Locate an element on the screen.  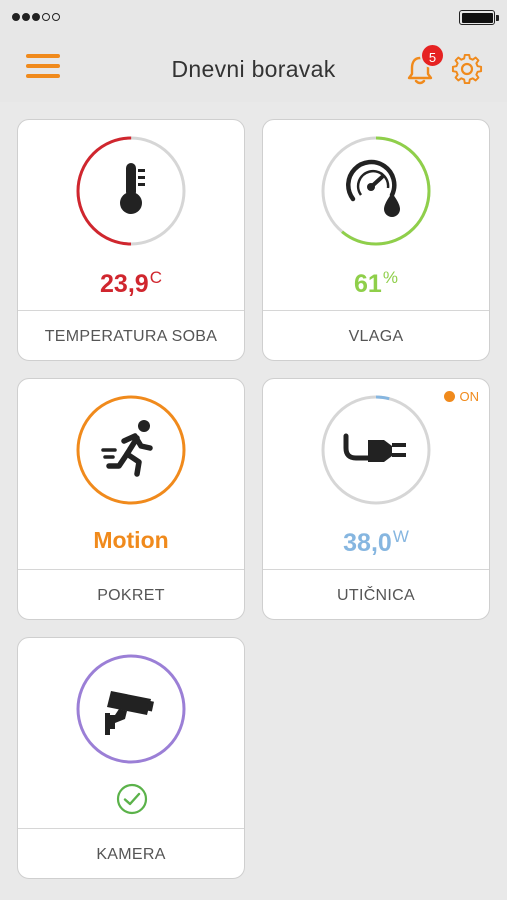
motion-status: Motion is located at coordinates (131, 540).